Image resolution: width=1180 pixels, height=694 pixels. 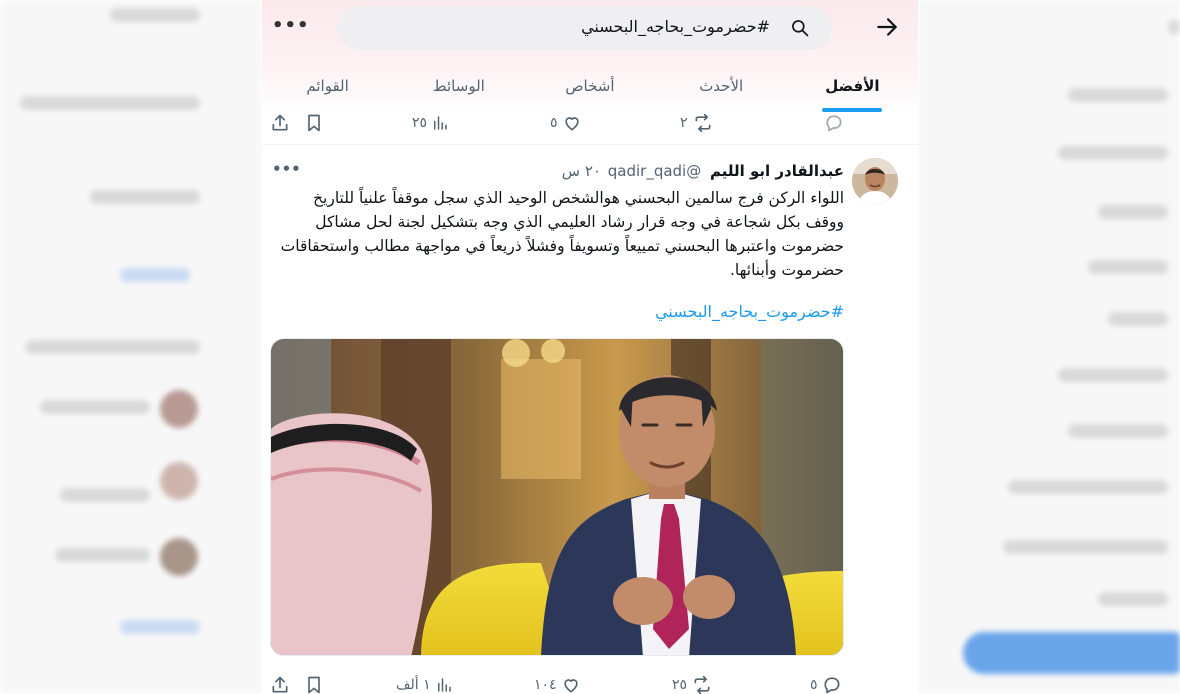 I want to click on tweet-bookmark-button, so click(x=314, y=683).